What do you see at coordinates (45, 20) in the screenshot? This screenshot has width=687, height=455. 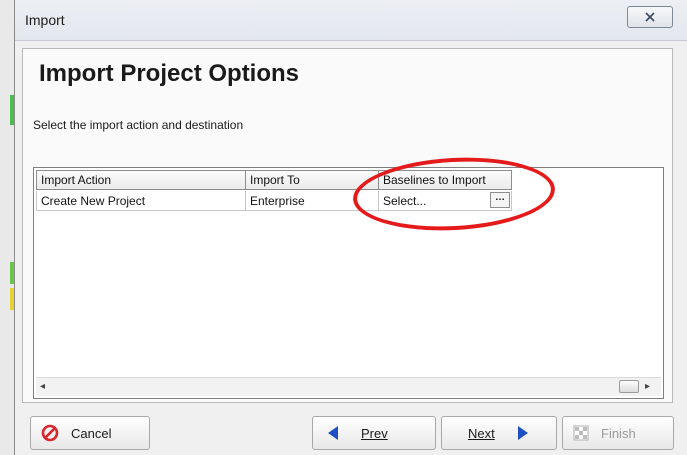 I see `window-title: Import` at bounding box center [45, 20].